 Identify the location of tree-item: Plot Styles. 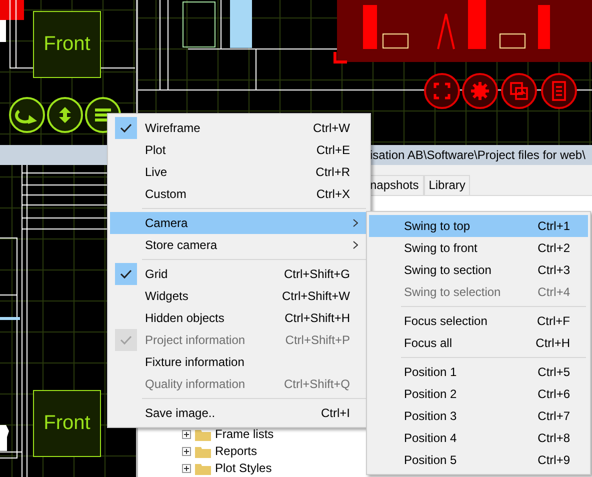
(243, 468).